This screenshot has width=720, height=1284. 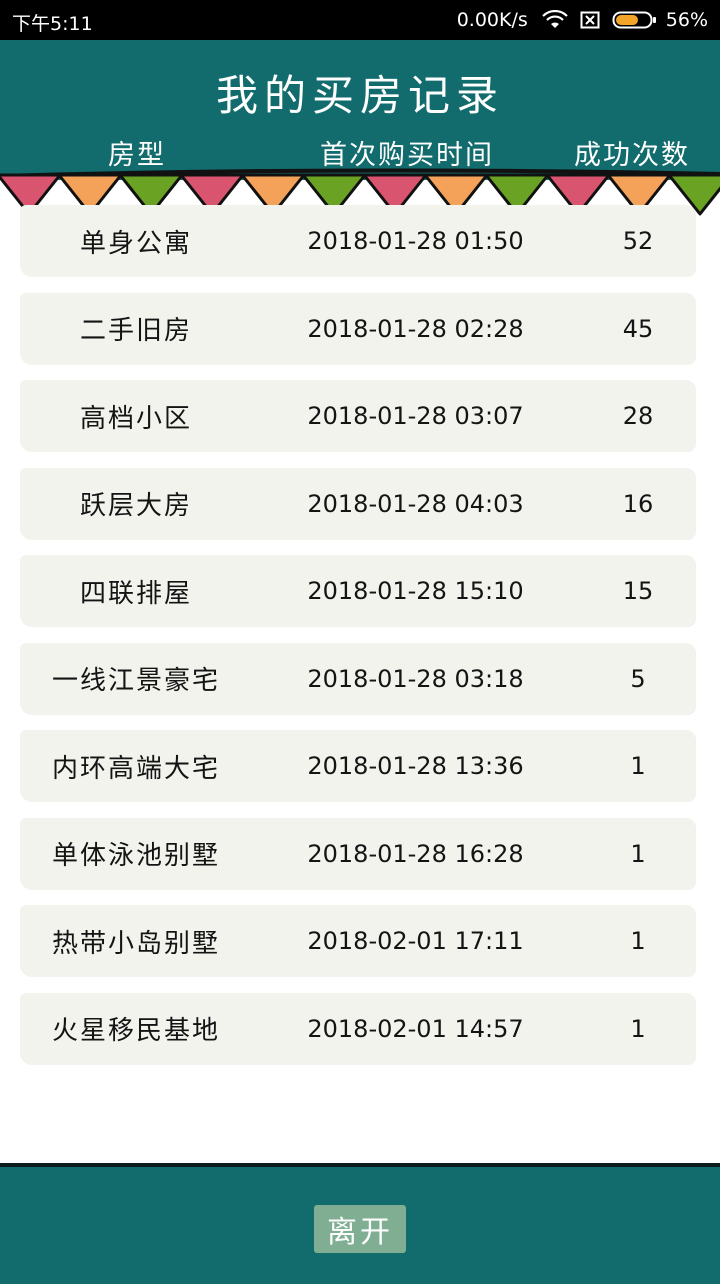 What do you see at coordinates (632, 155) in the screenshot?
I see `column-header-count: 成功次数` at bounding box center [632, 155].